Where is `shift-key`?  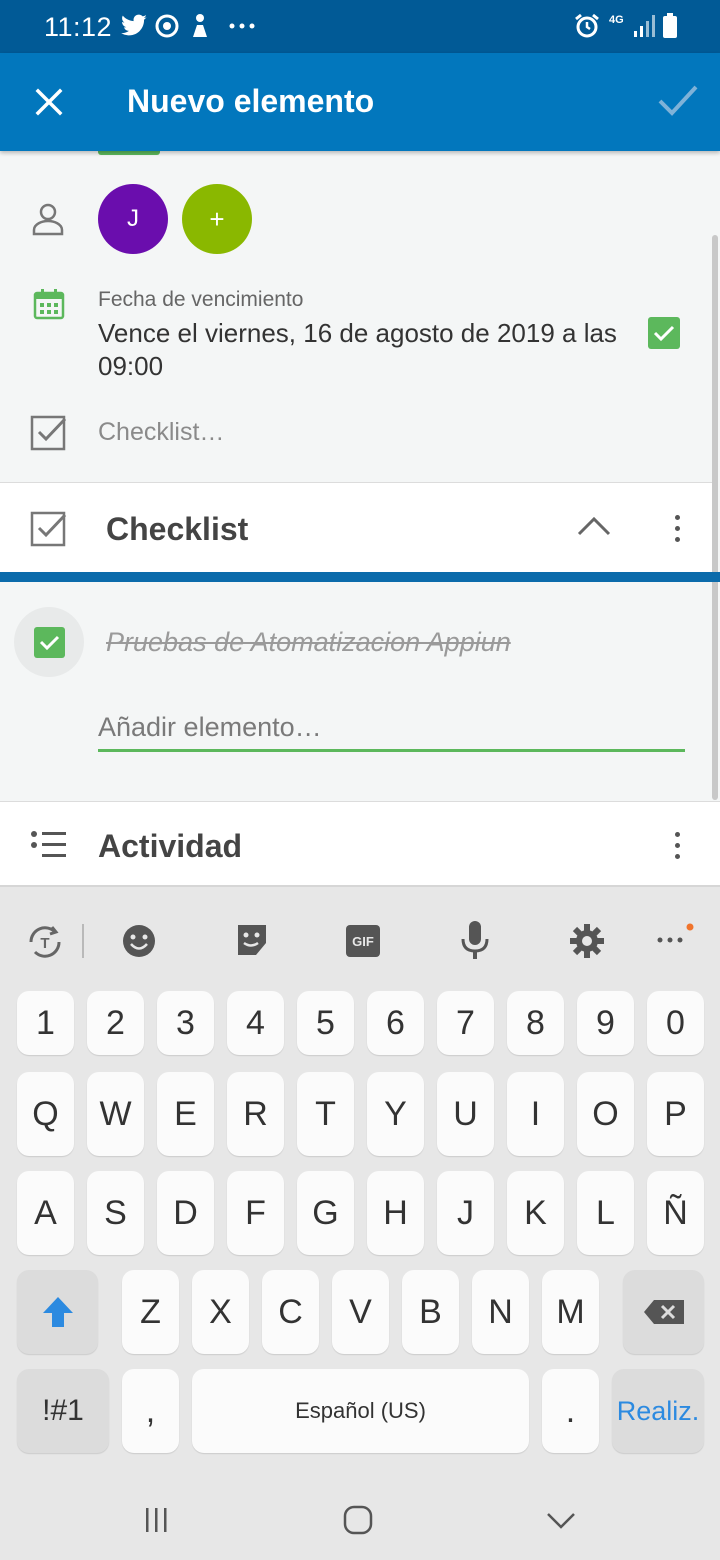
shift-key is located at coordinates (57, 1312).